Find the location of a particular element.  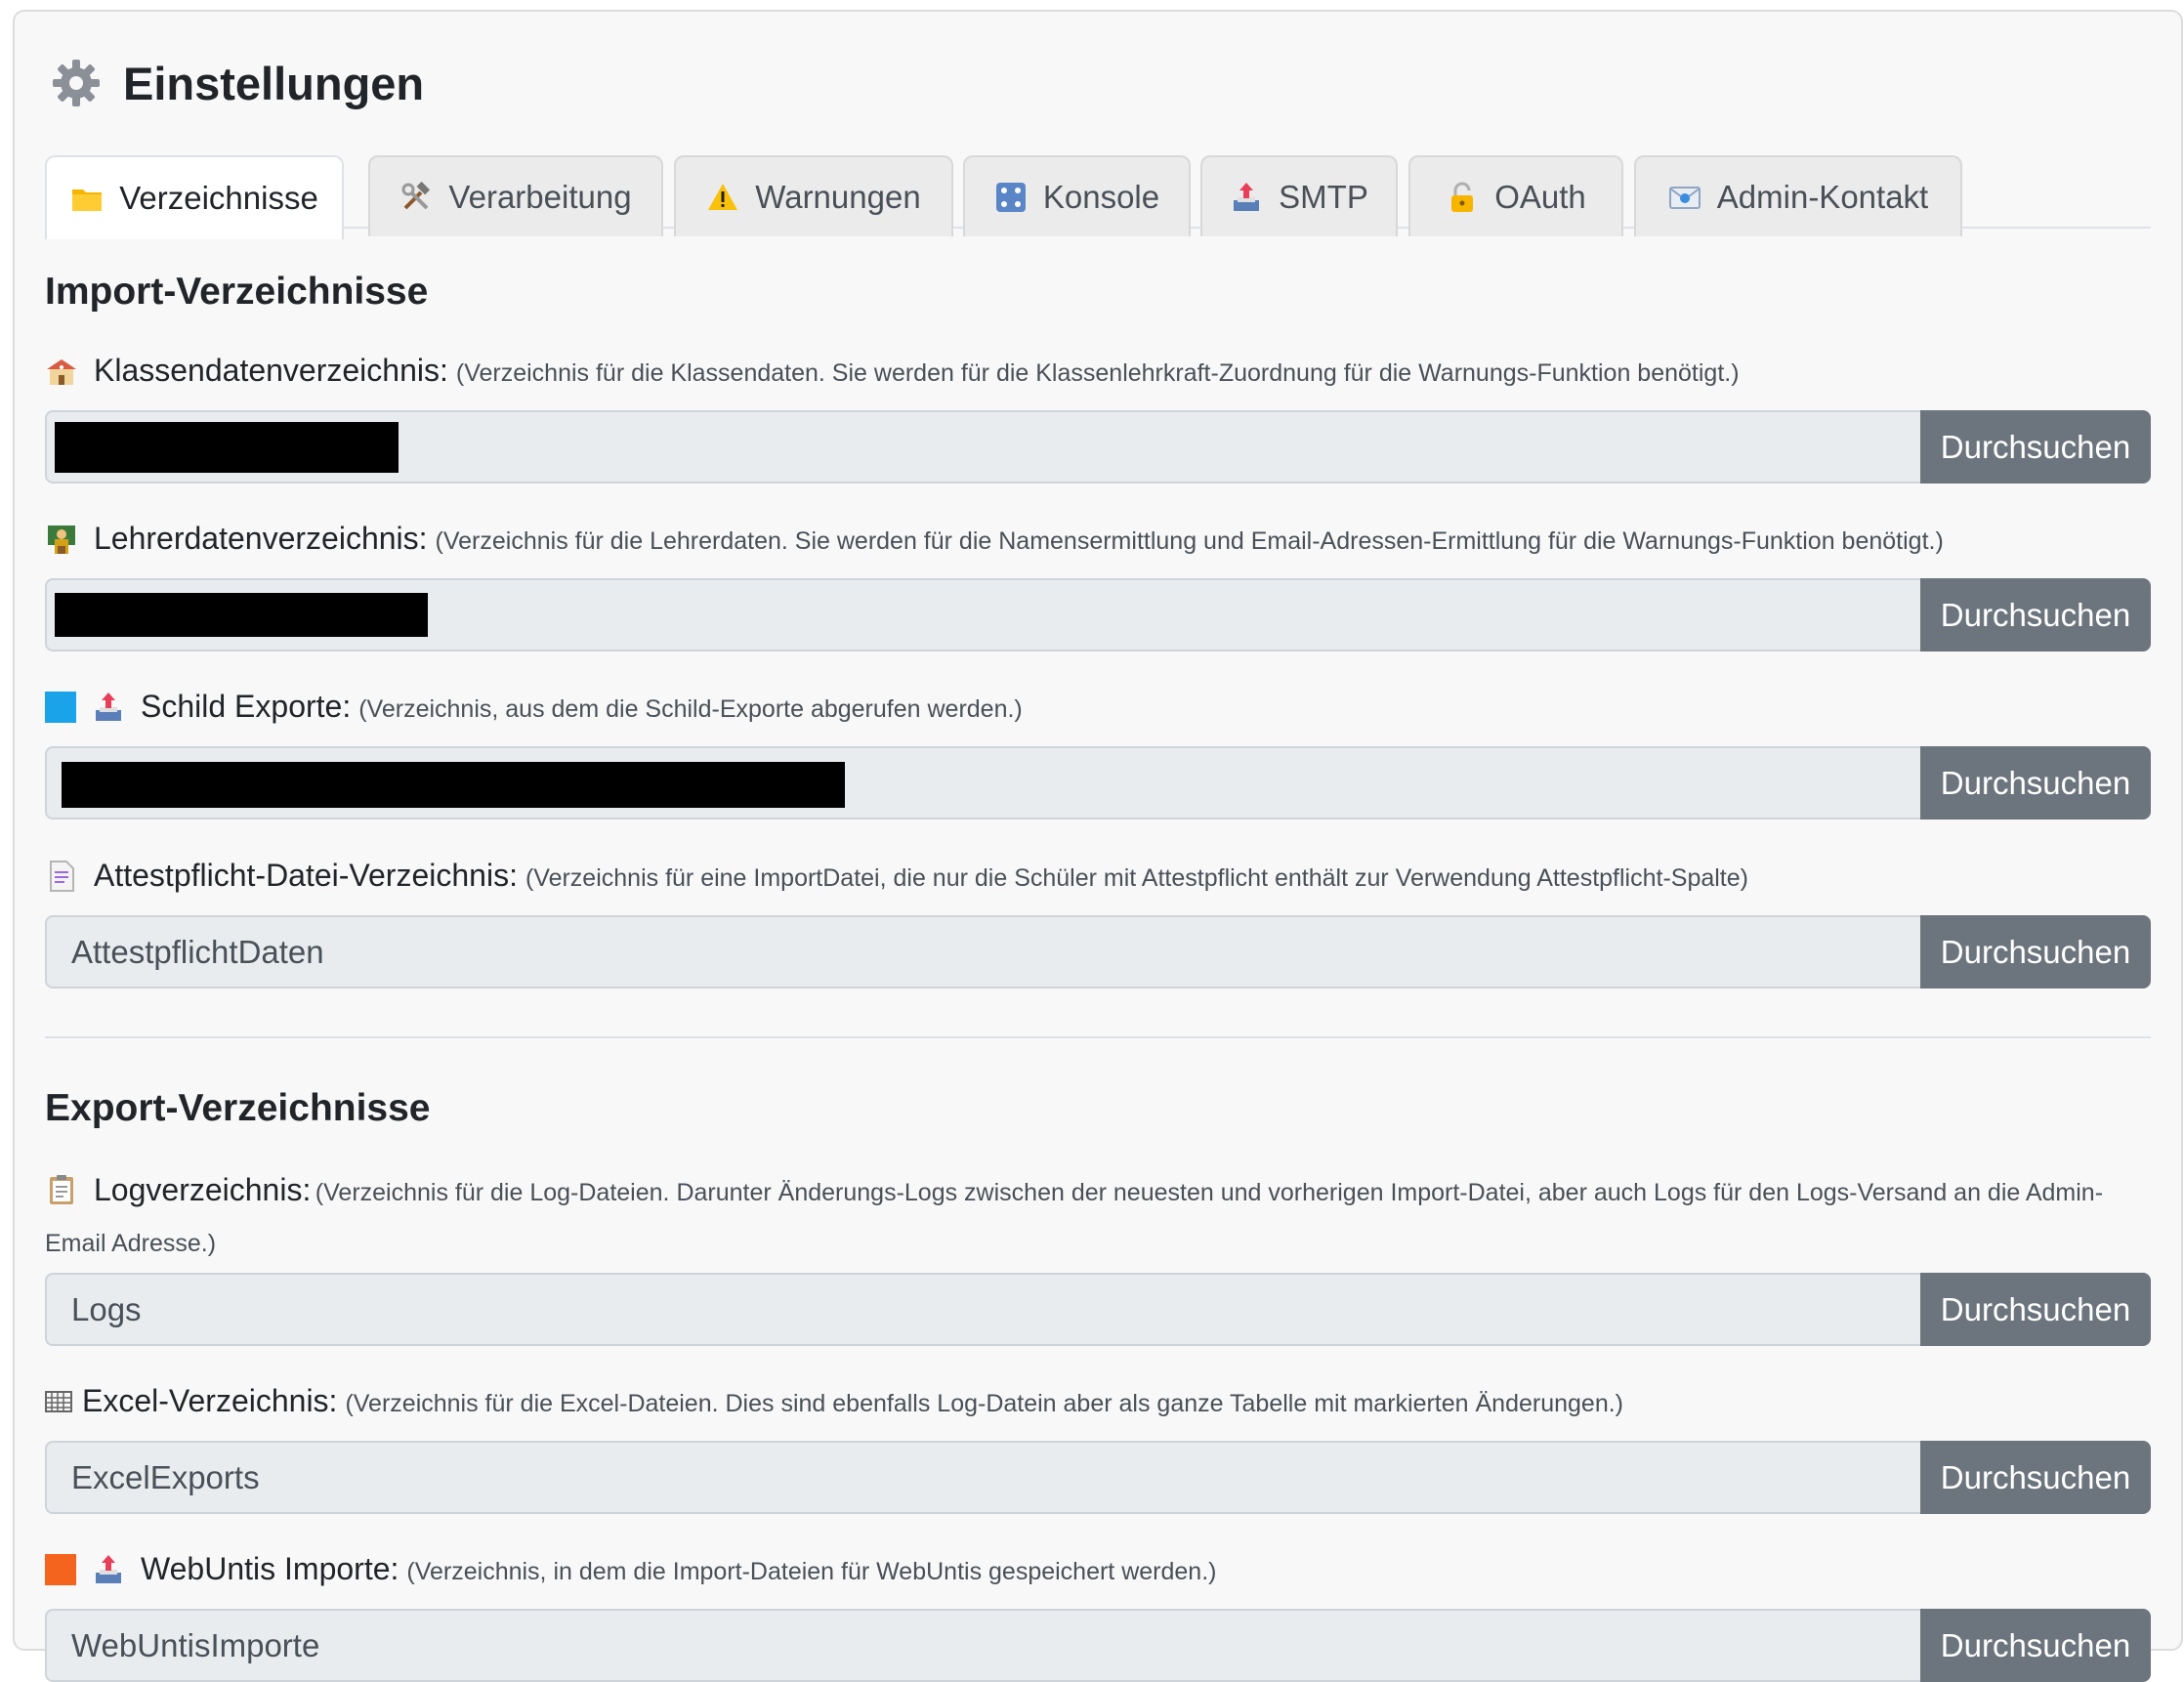

schild-exporte-path-input is located at coordinates (982, 783).